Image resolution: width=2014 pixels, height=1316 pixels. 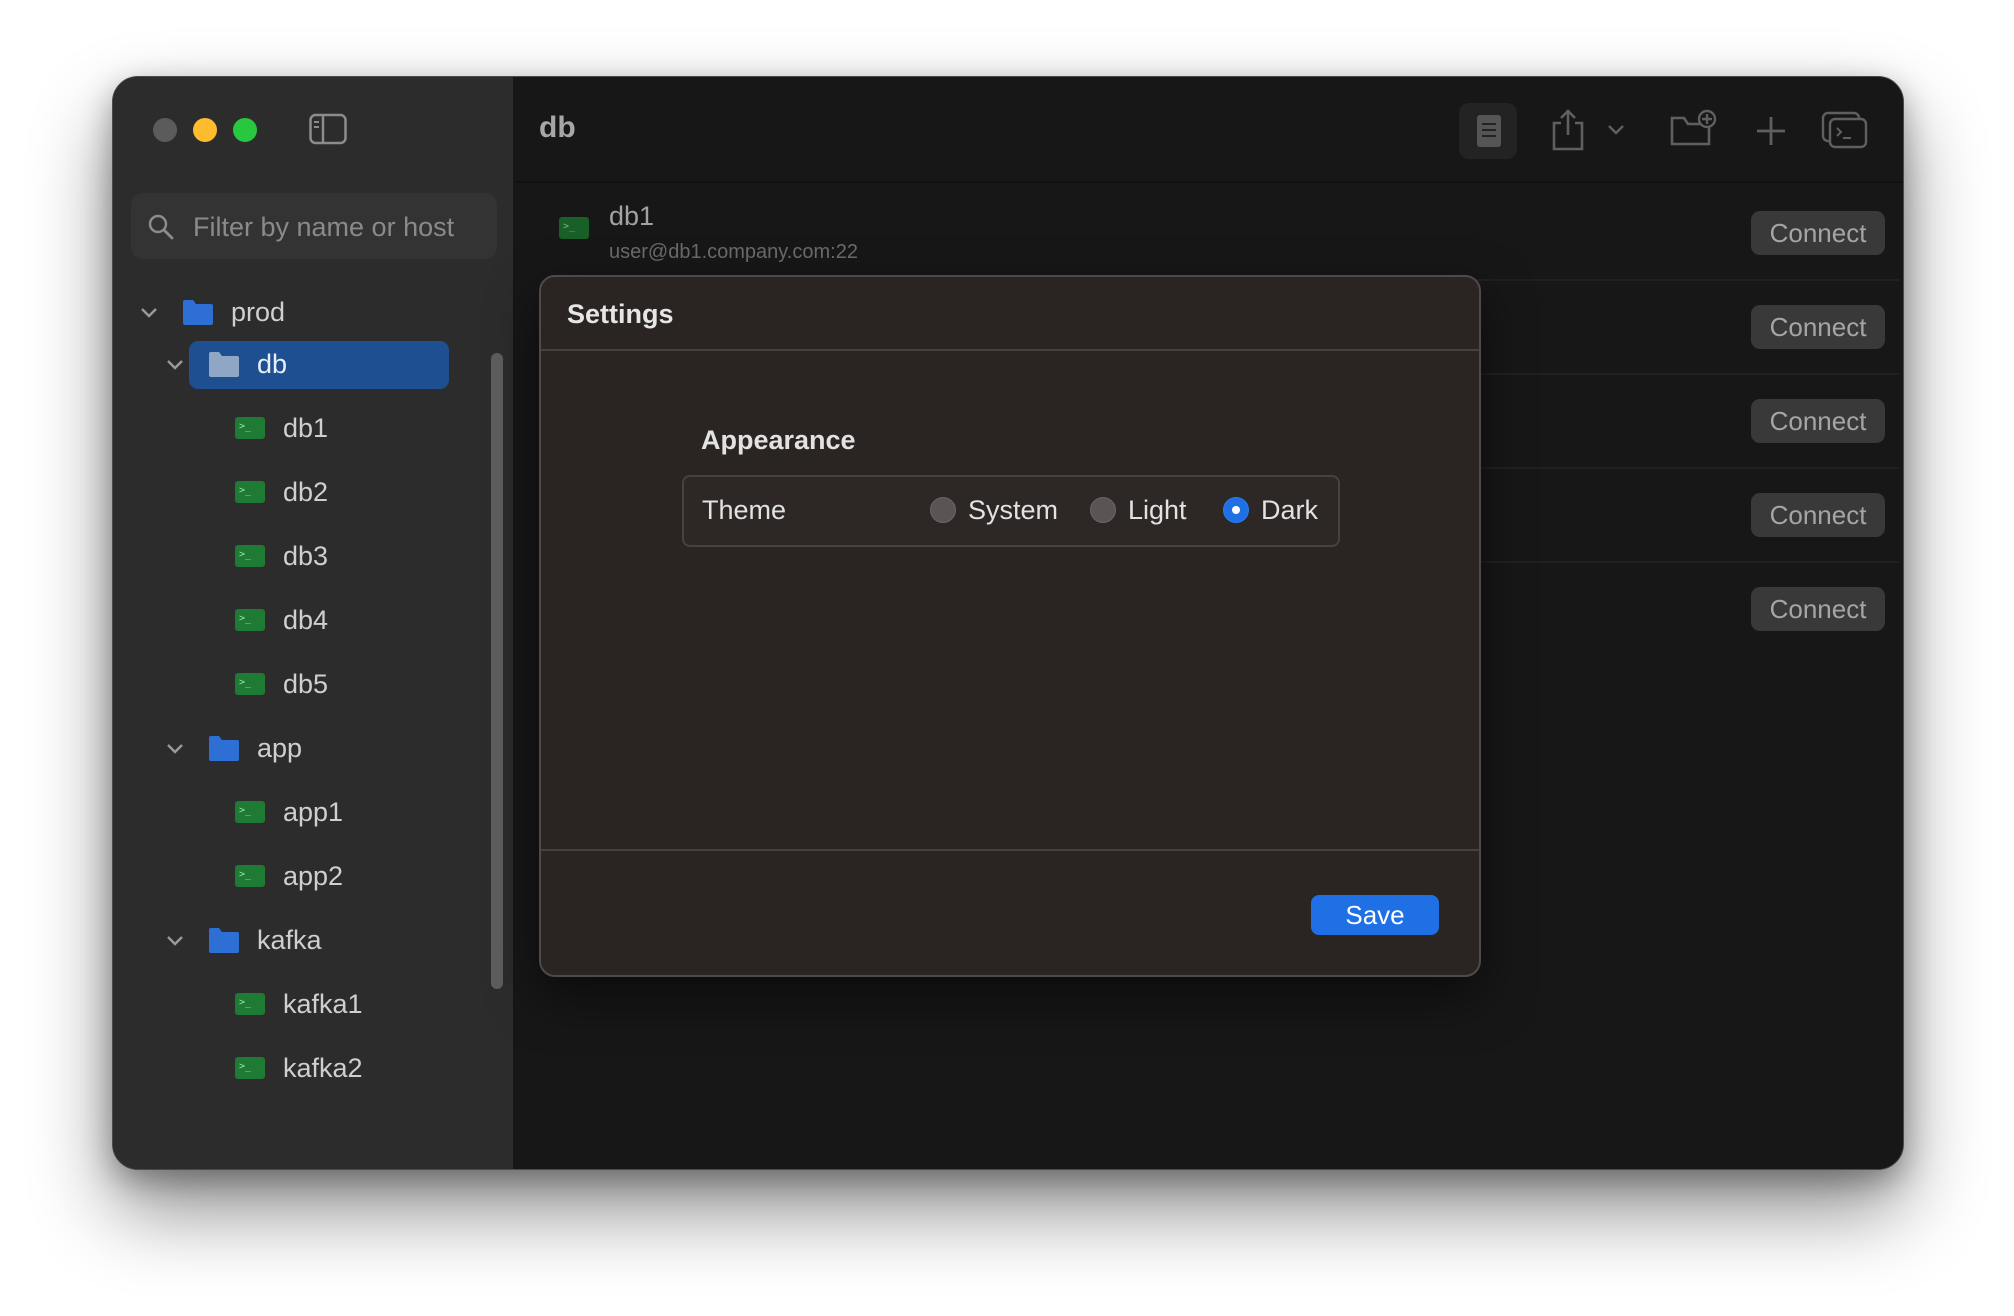 I want to click on theme-setting-group: Theme System Light Dark, so click(x=1011, y=511).